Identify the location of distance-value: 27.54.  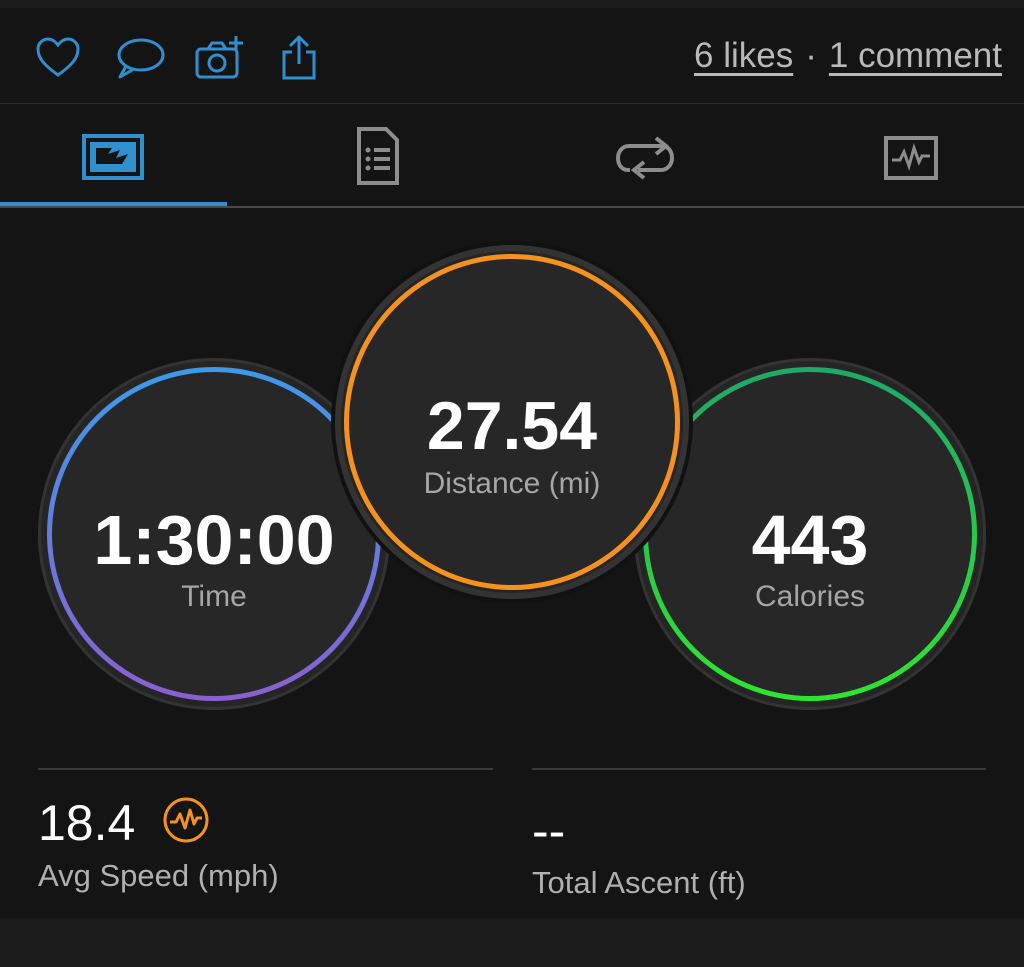
(512, 426).